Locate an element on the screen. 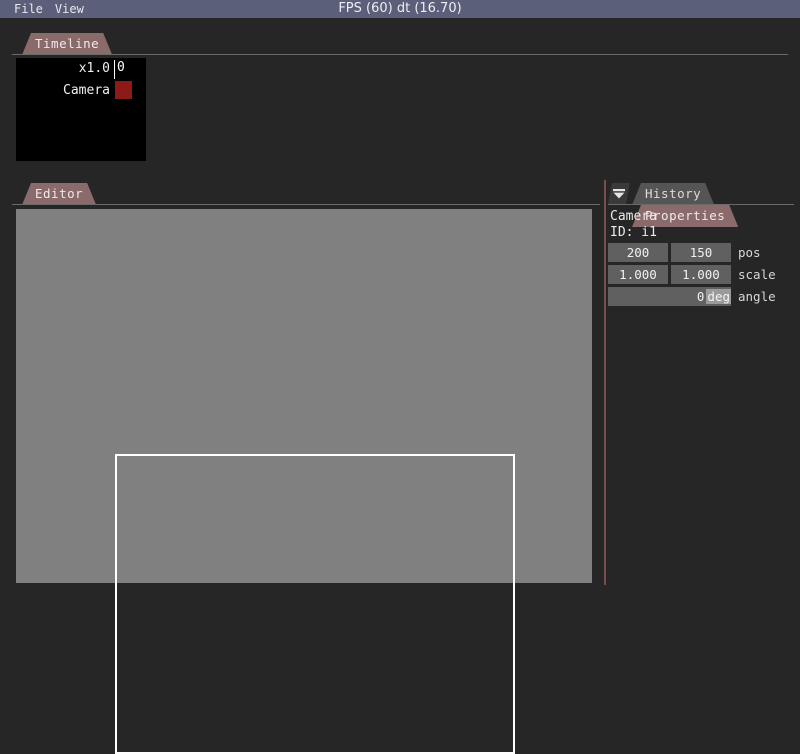  tab-history: History is located at coordinates (673, 194).